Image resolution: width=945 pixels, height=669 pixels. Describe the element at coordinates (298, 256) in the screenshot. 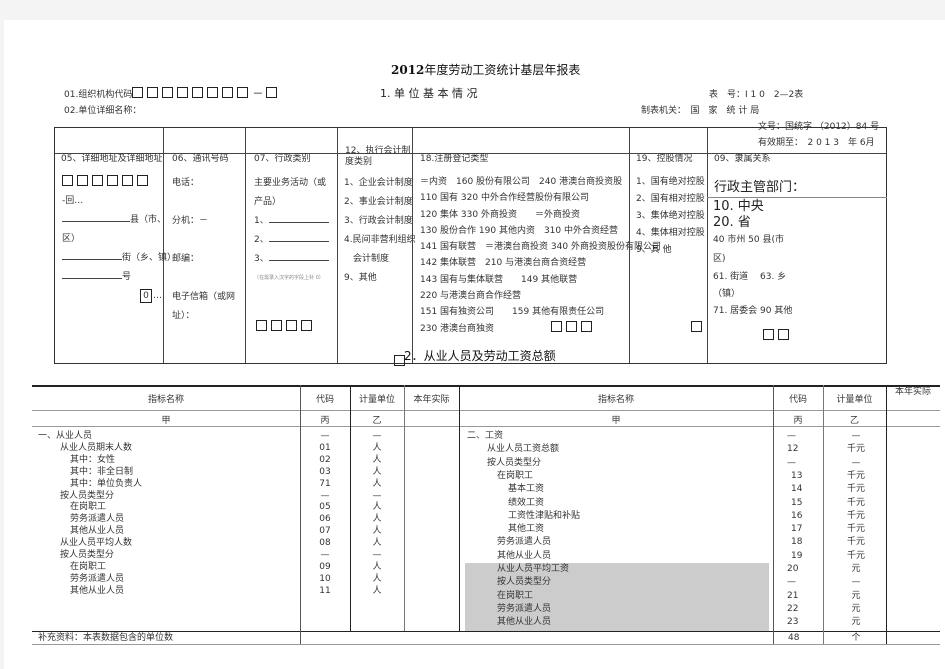

I see `business-item-3-input` at that location.